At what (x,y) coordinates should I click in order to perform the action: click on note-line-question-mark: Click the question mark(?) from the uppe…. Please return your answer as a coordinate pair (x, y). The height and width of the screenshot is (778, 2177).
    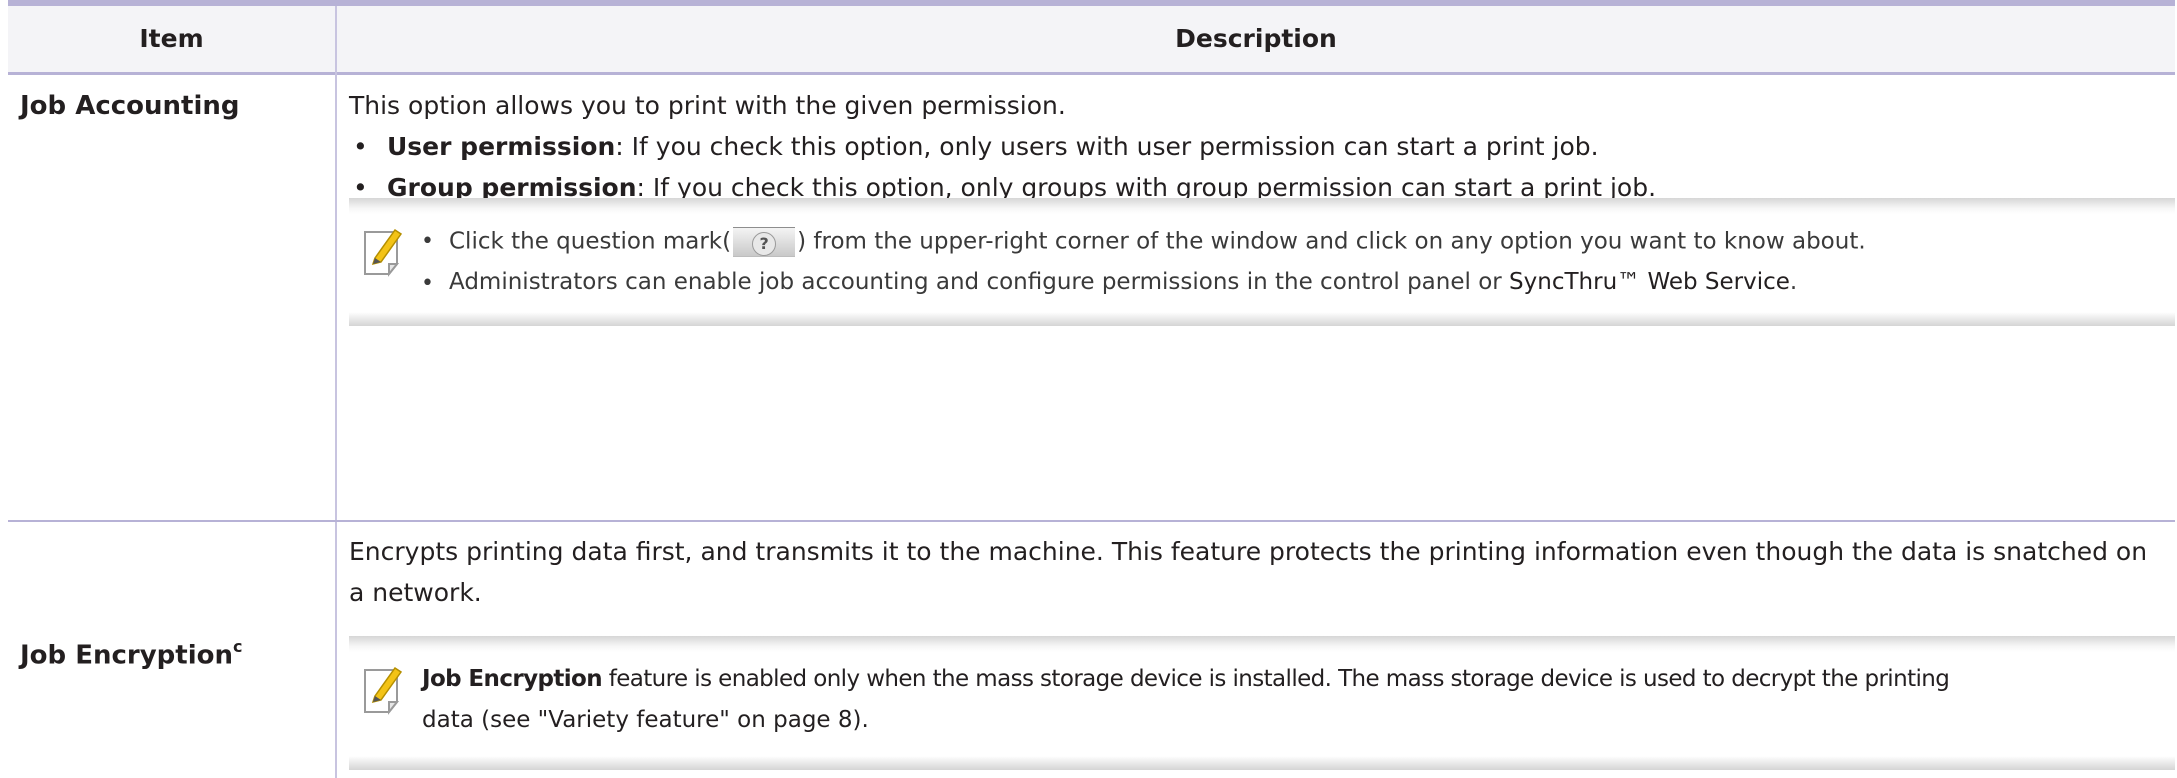
    Looking at the image, I should click on (1157, 242).